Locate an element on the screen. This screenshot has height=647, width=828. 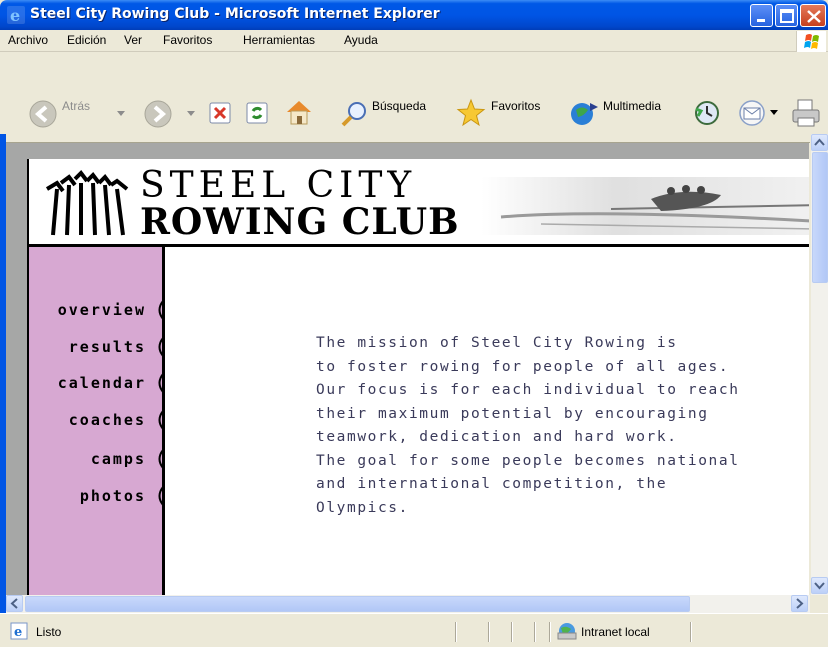
menu-favoritos: Favoritos is located at coordinates (187, 40).